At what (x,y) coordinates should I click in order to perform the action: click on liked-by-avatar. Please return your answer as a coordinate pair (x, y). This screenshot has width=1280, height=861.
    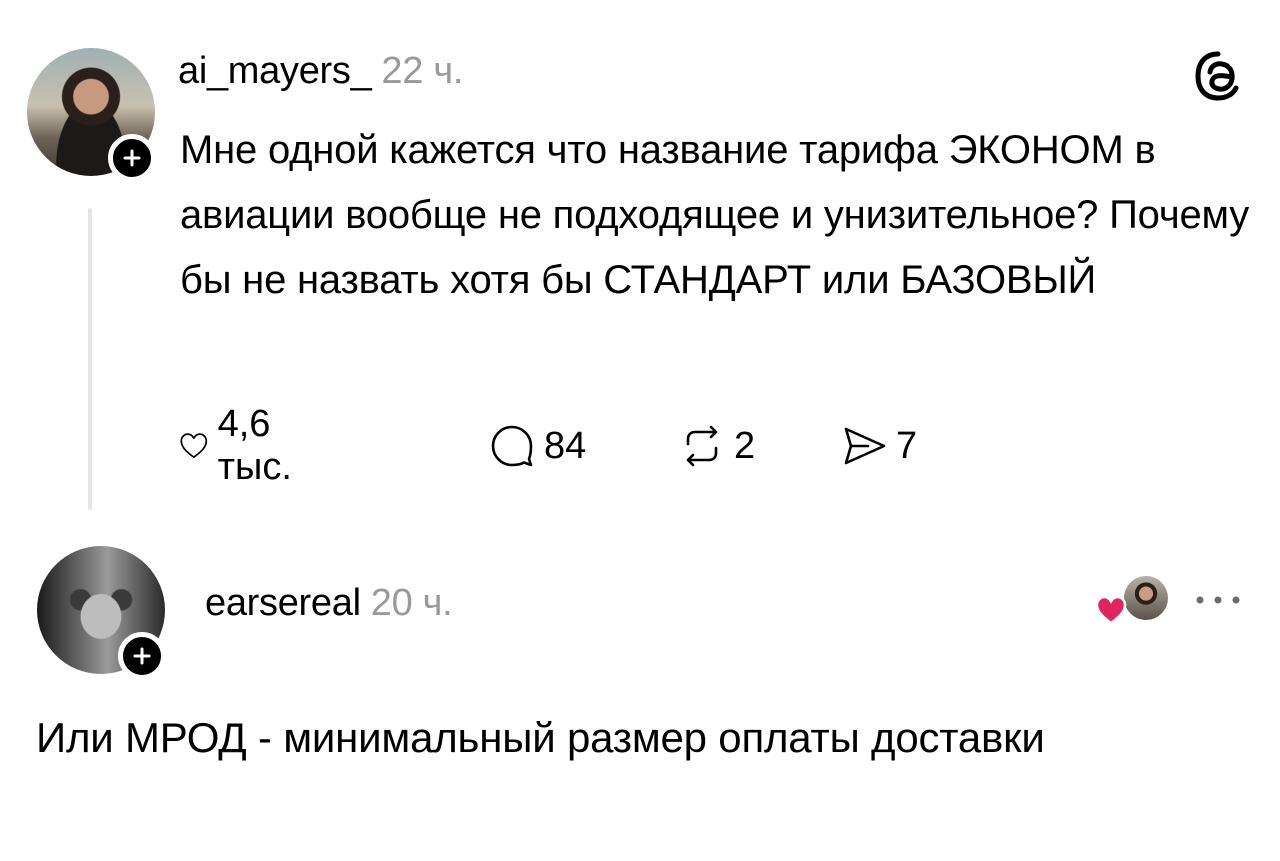
    Looking at the image, I should click on (1146, 598).